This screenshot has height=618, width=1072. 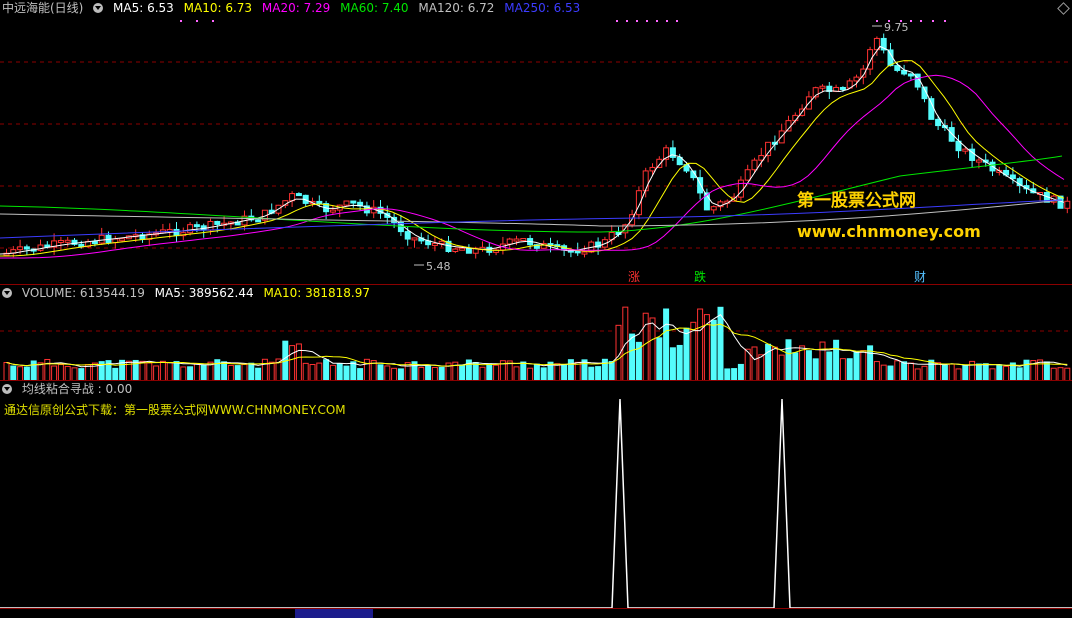 I want to click on ma5-readout: MA5: 6.53, so click(x=143, y=8).